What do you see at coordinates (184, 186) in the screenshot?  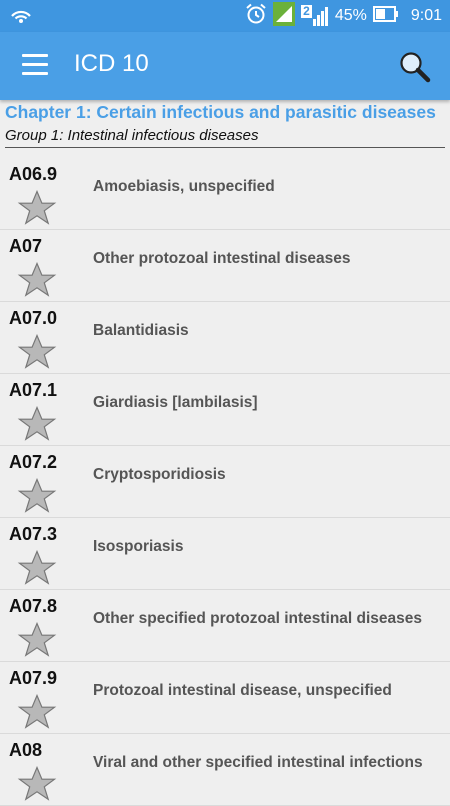 I see `icd-description: Amoebiasis, unspecified` at bounding box center [184, 186].